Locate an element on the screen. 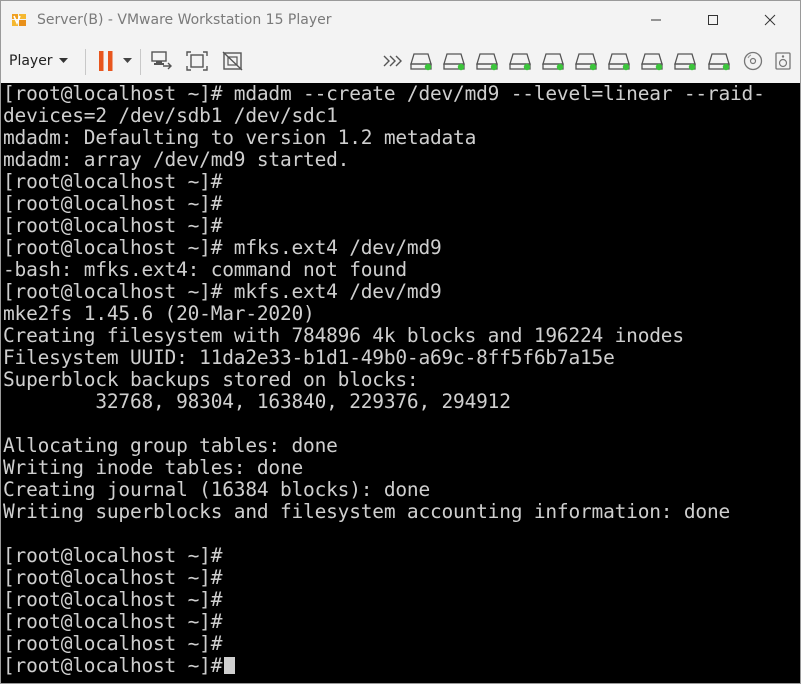 This screenshot has height=684, width=801. fit-guest-button is located at coordinates (197, 61).